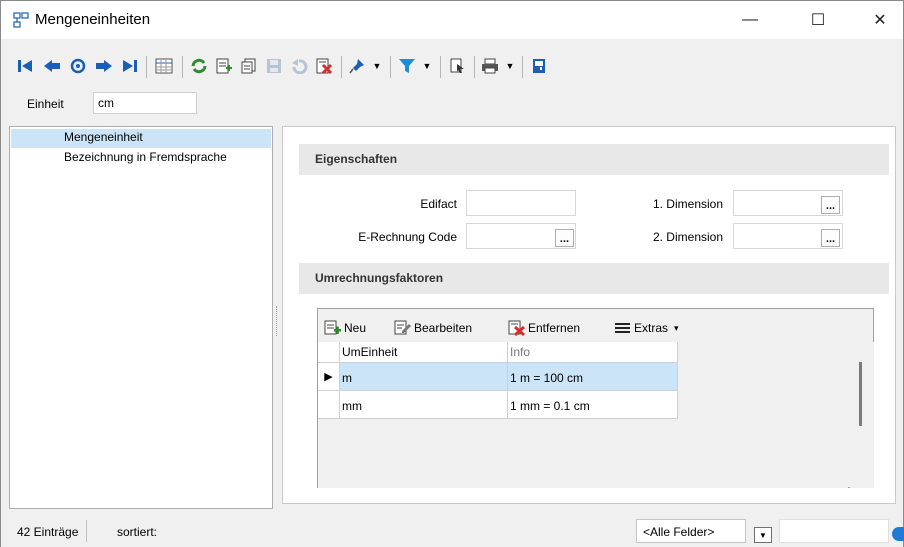  I want to click on main-toolbar: ▼ ▼ ▼, so click(452, 69).